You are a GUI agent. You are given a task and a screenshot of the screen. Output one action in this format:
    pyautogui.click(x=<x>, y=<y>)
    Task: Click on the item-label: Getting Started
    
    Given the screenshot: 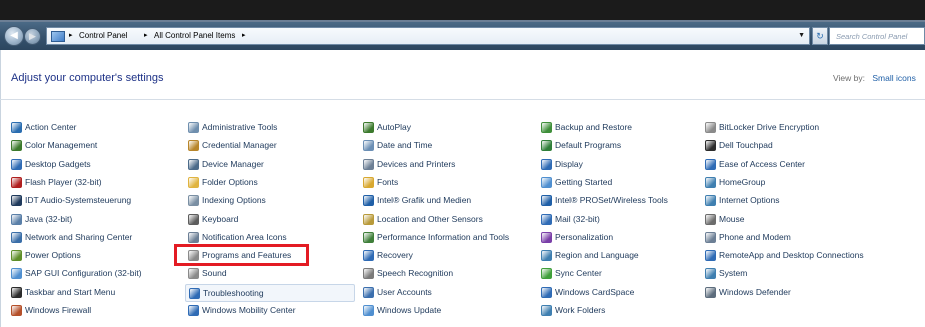 What is the action you would take?
    pyautogui.click(x=584, y=182)
    